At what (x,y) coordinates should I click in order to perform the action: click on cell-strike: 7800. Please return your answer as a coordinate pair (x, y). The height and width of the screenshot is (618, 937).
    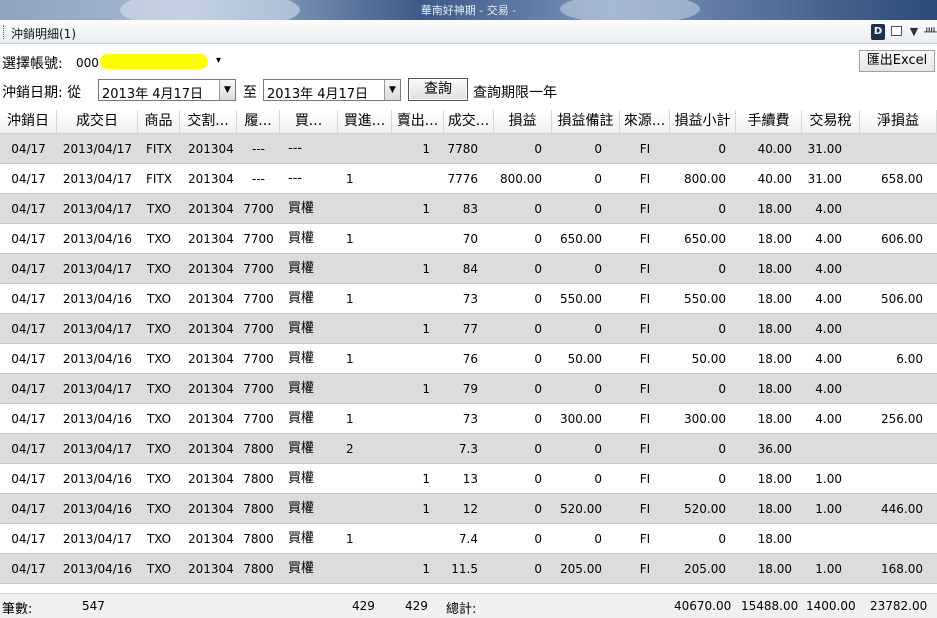
    Looking at the image, I should click on (258, 509).